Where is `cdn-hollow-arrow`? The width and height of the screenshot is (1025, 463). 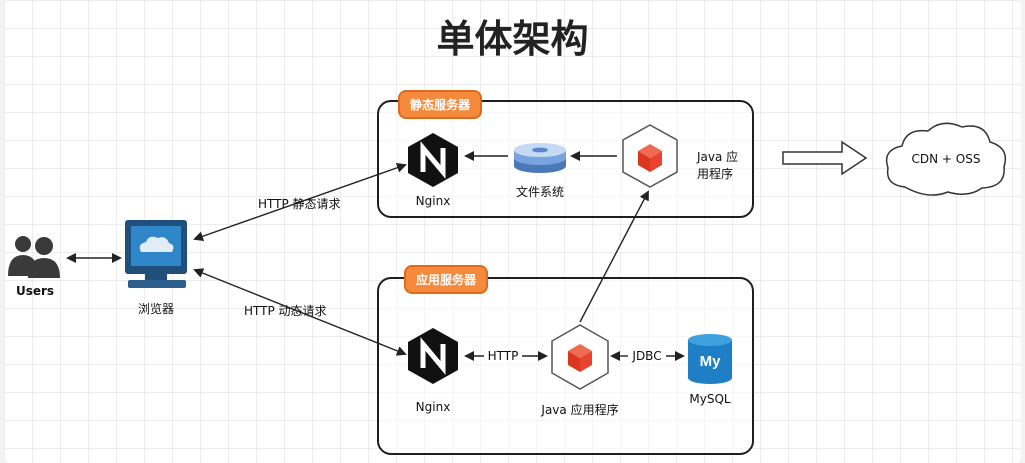
cdn-hollow-arrow is located at coordinates (825, 158).